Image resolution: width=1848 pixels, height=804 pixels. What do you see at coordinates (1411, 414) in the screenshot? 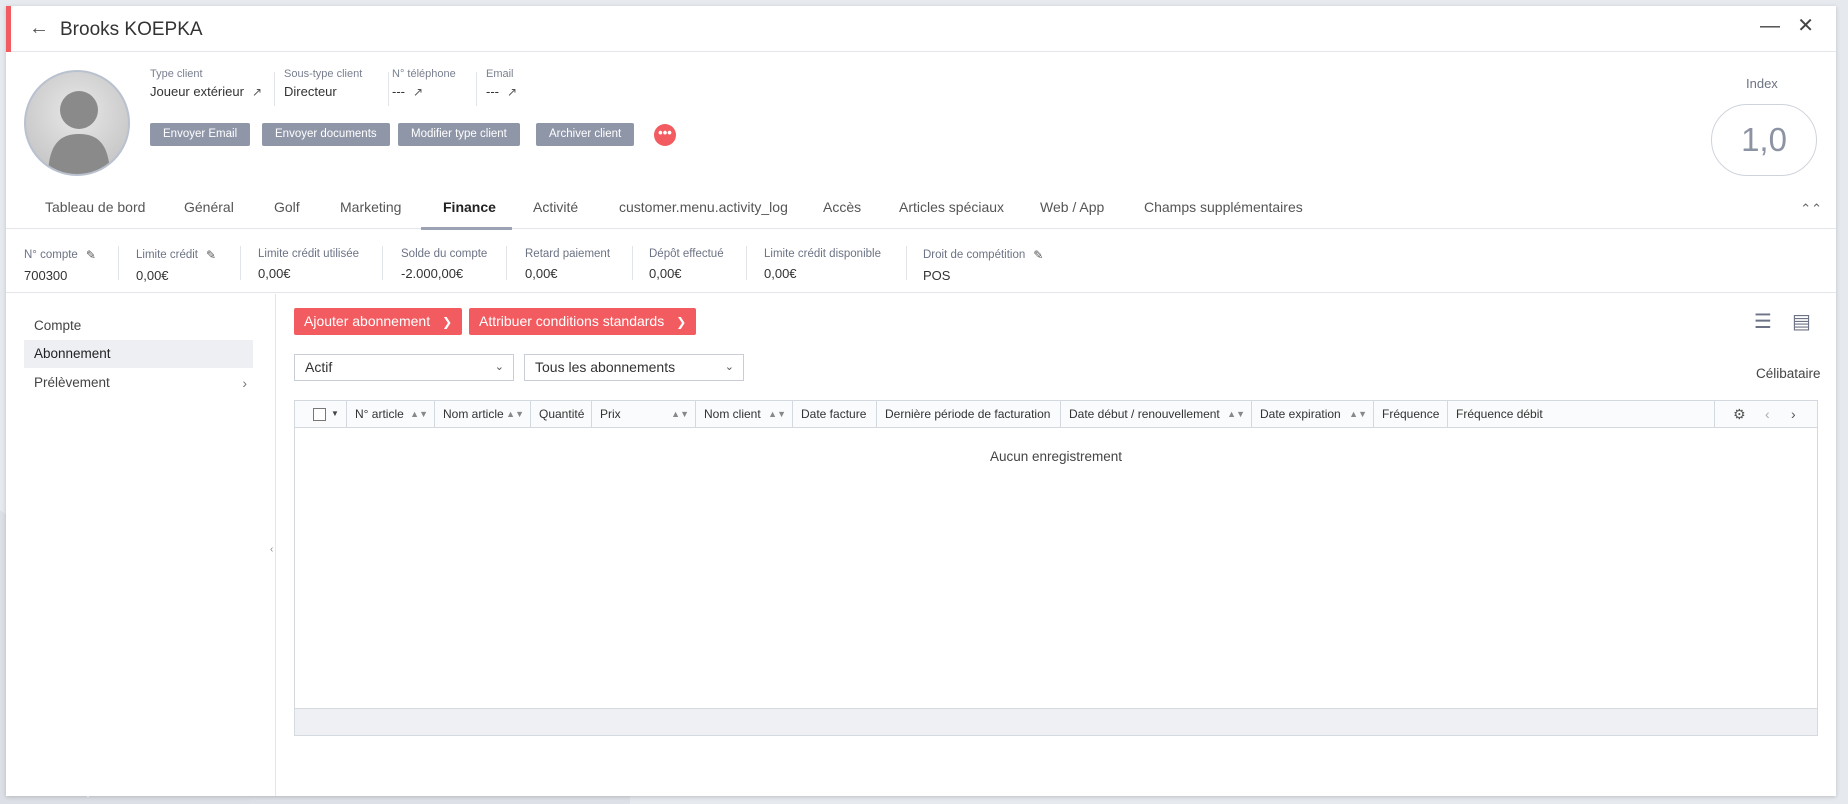
I see `column-frequency: Fréquence` at bounding box center [1411, 414].